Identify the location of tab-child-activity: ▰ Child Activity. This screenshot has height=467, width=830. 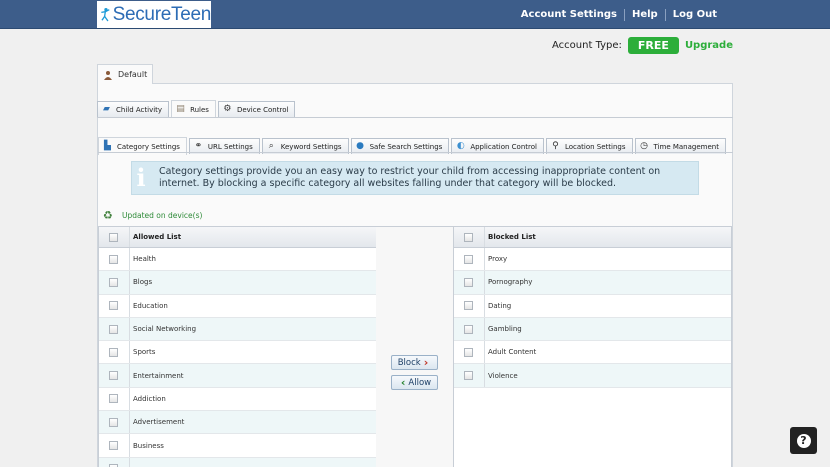
(133, 109).